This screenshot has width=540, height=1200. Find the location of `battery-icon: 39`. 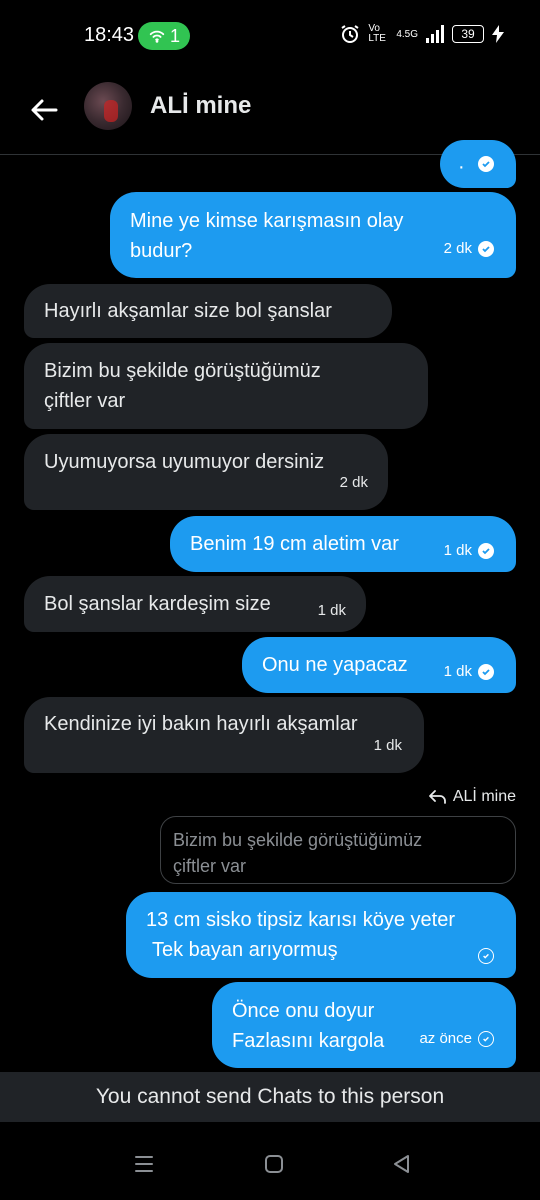

battery-icon: 39 is located at coordinates (468, 34).